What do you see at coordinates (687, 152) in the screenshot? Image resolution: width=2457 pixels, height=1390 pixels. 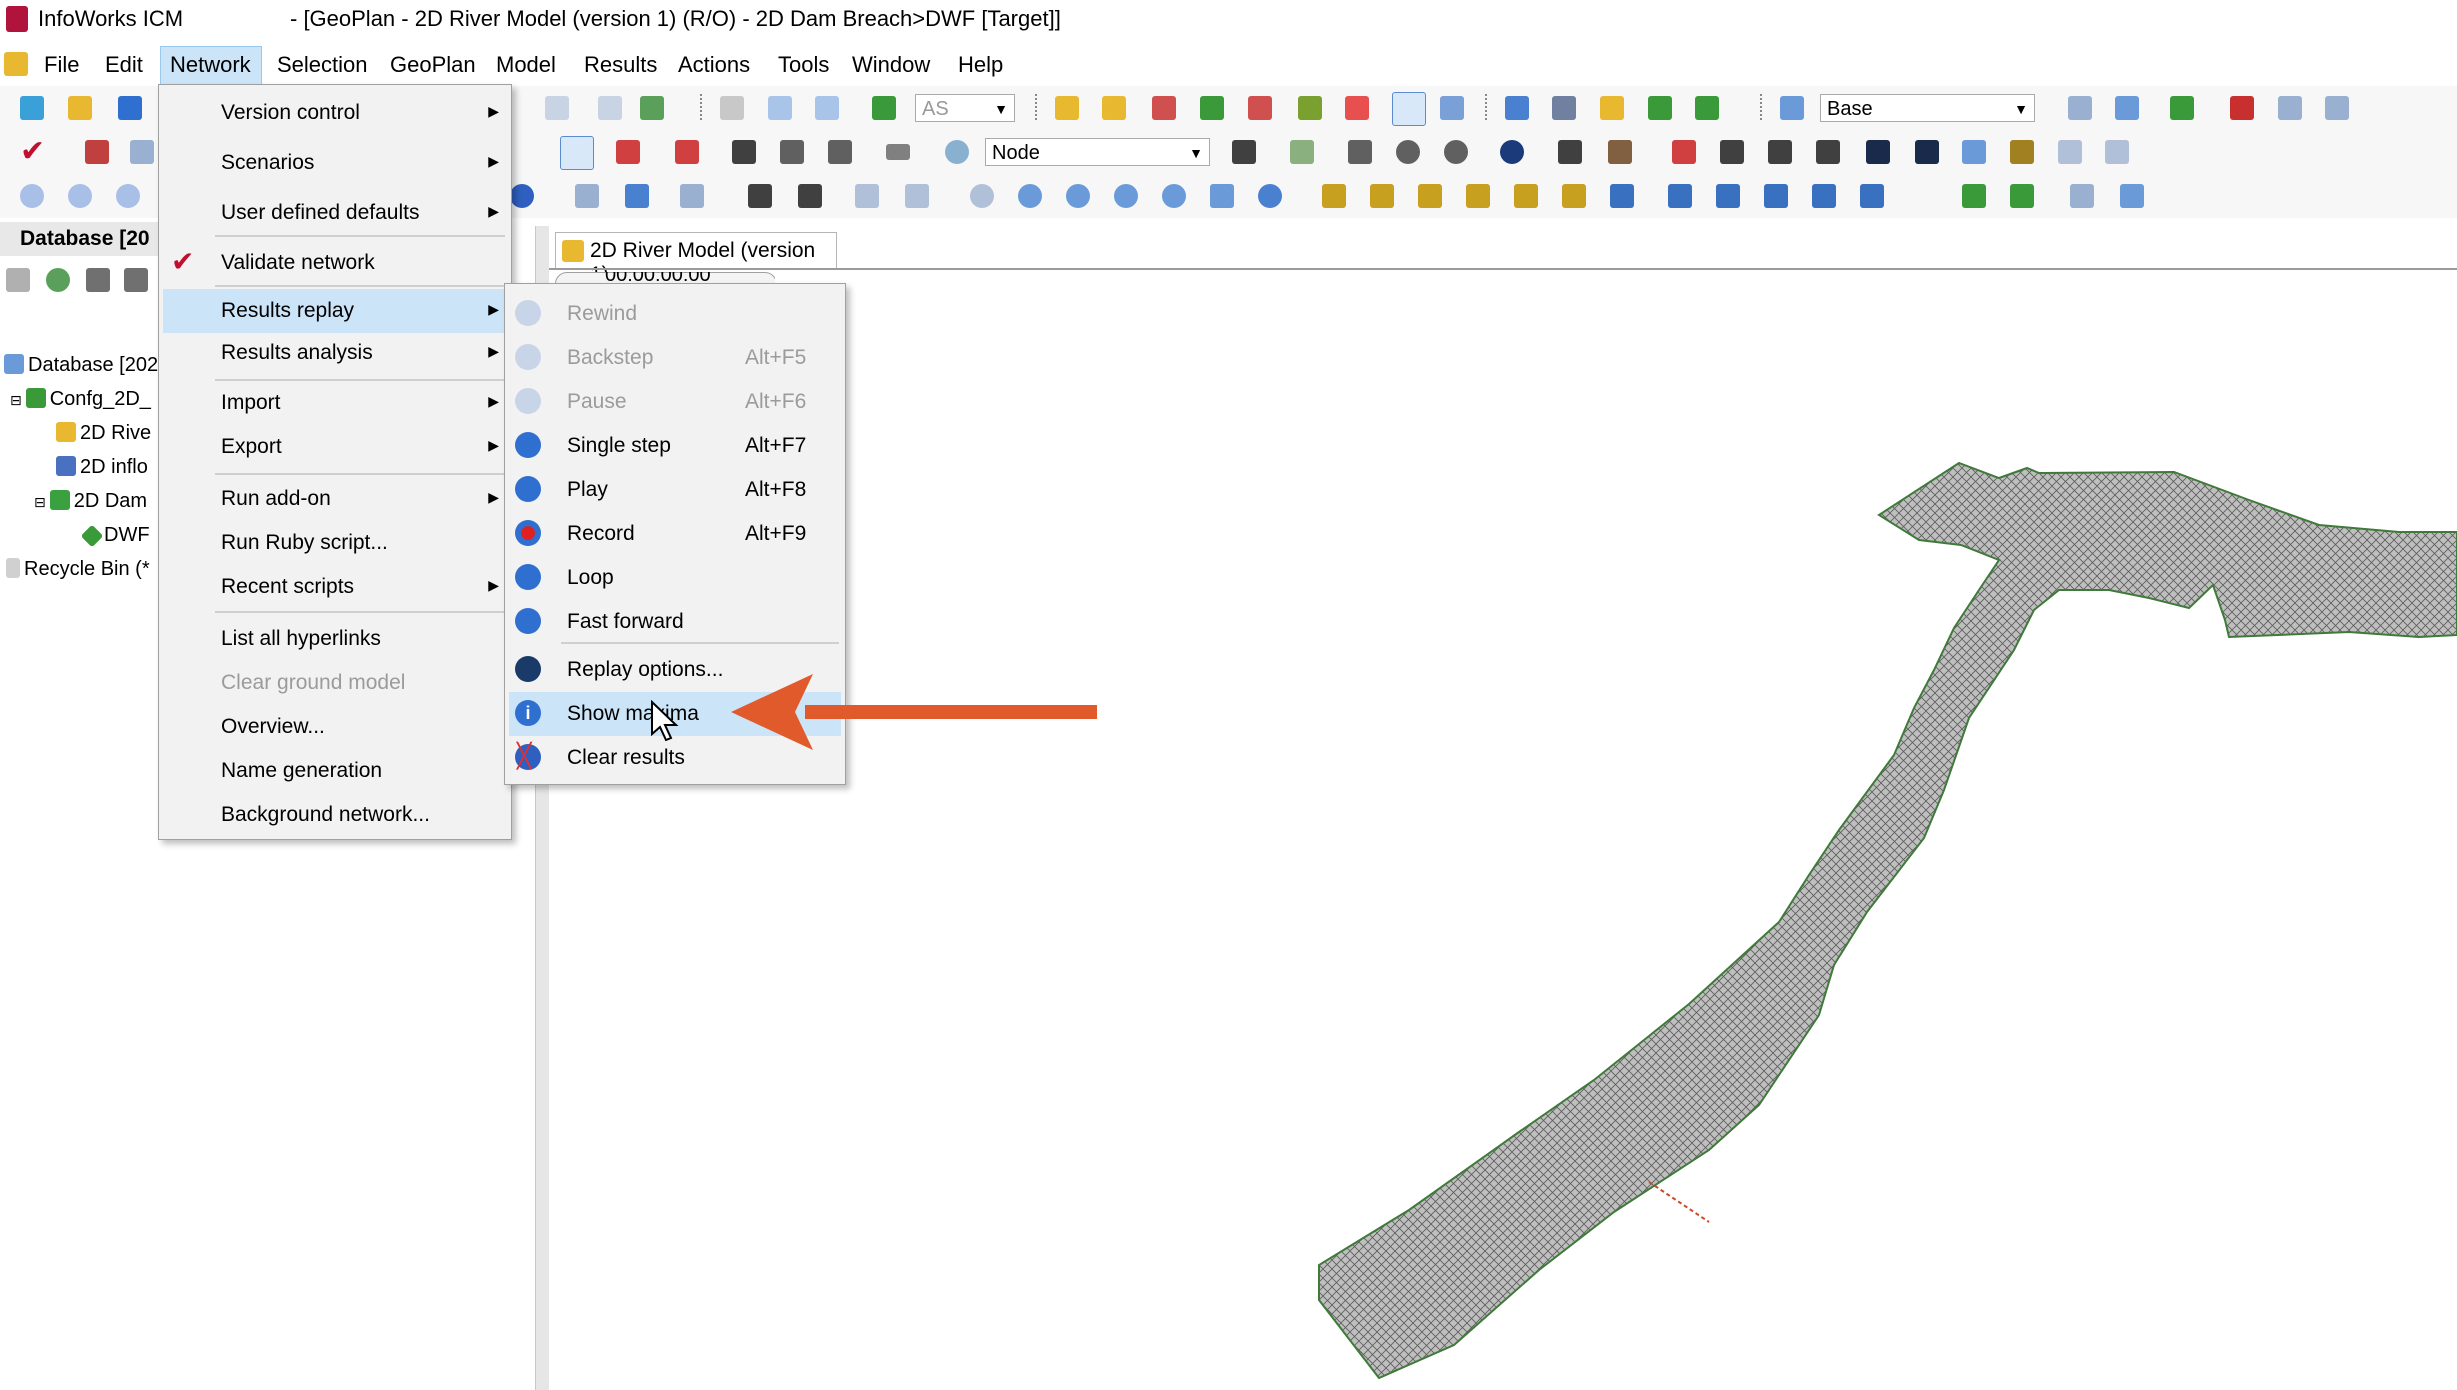 I see `deselect-icon` at bounding box center [687, 152].